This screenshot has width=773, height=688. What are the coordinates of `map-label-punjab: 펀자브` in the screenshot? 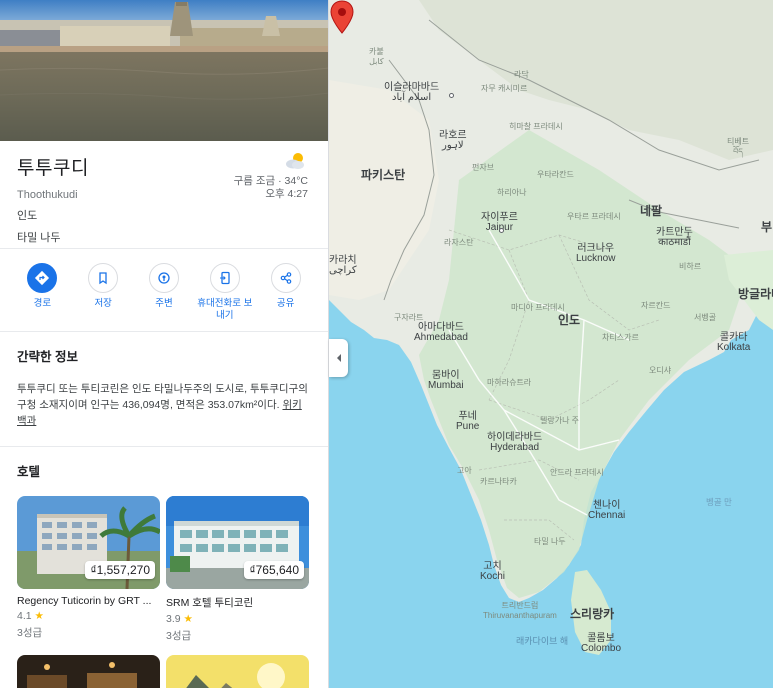 It's located at (483, 167).